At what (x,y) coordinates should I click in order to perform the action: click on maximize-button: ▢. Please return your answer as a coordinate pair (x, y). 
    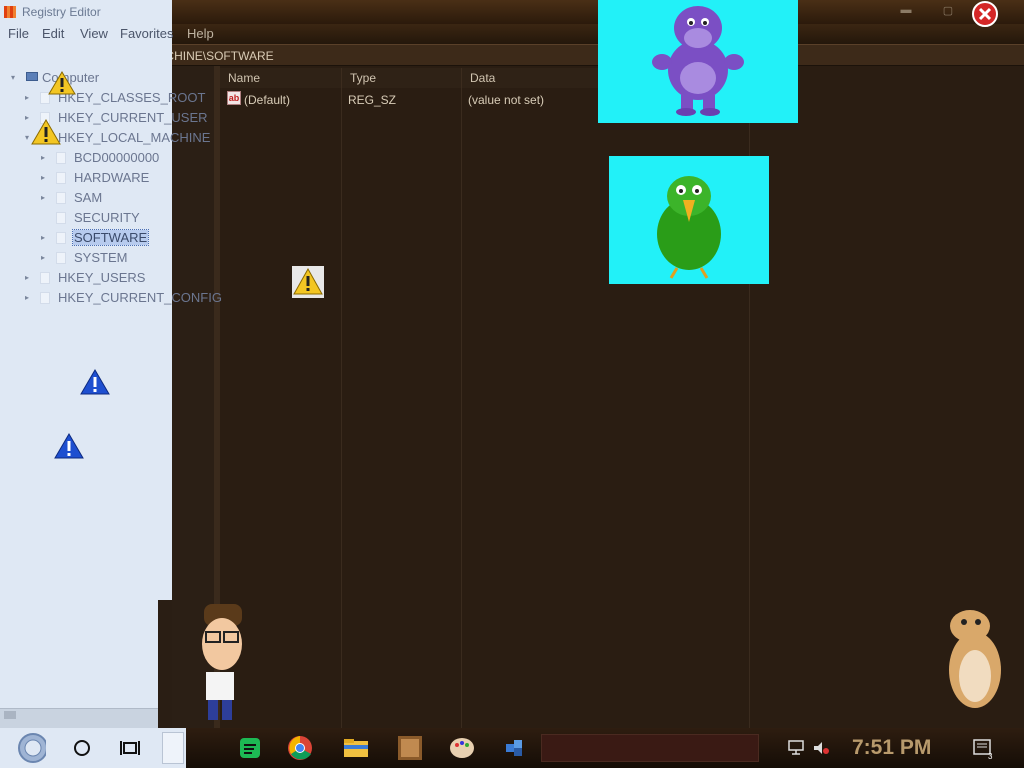
    Looking at the image, I should click on (948, 11).